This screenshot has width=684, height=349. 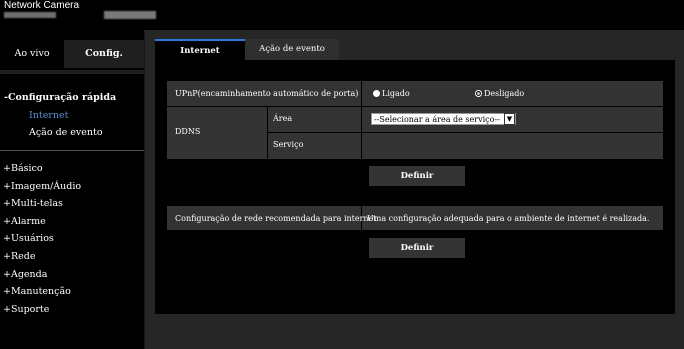 I want to click on main-tabbar: Internet Ação de evento, so click(x=415, y=48).